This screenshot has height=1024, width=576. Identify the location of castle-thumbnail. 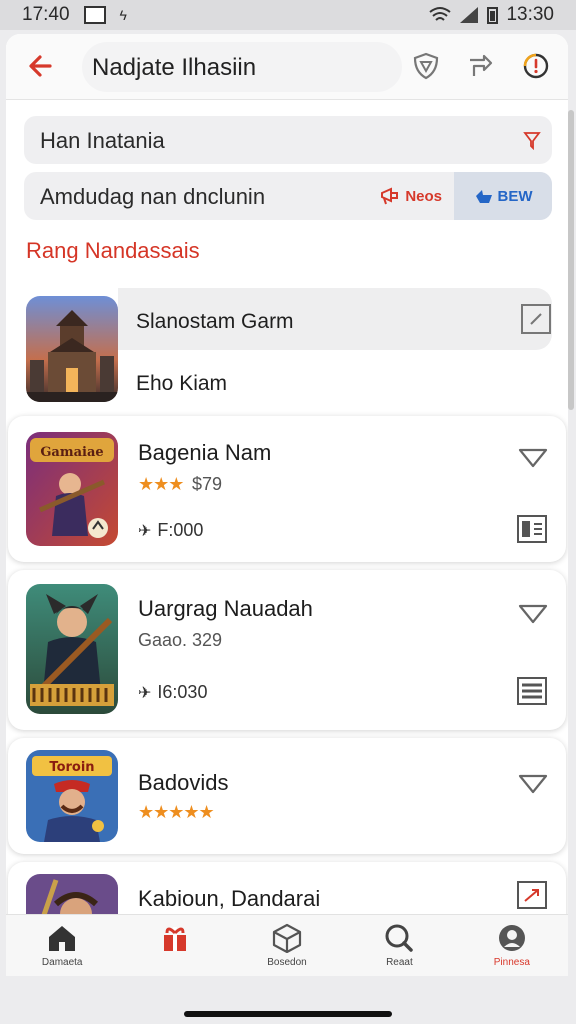
(72, 349).